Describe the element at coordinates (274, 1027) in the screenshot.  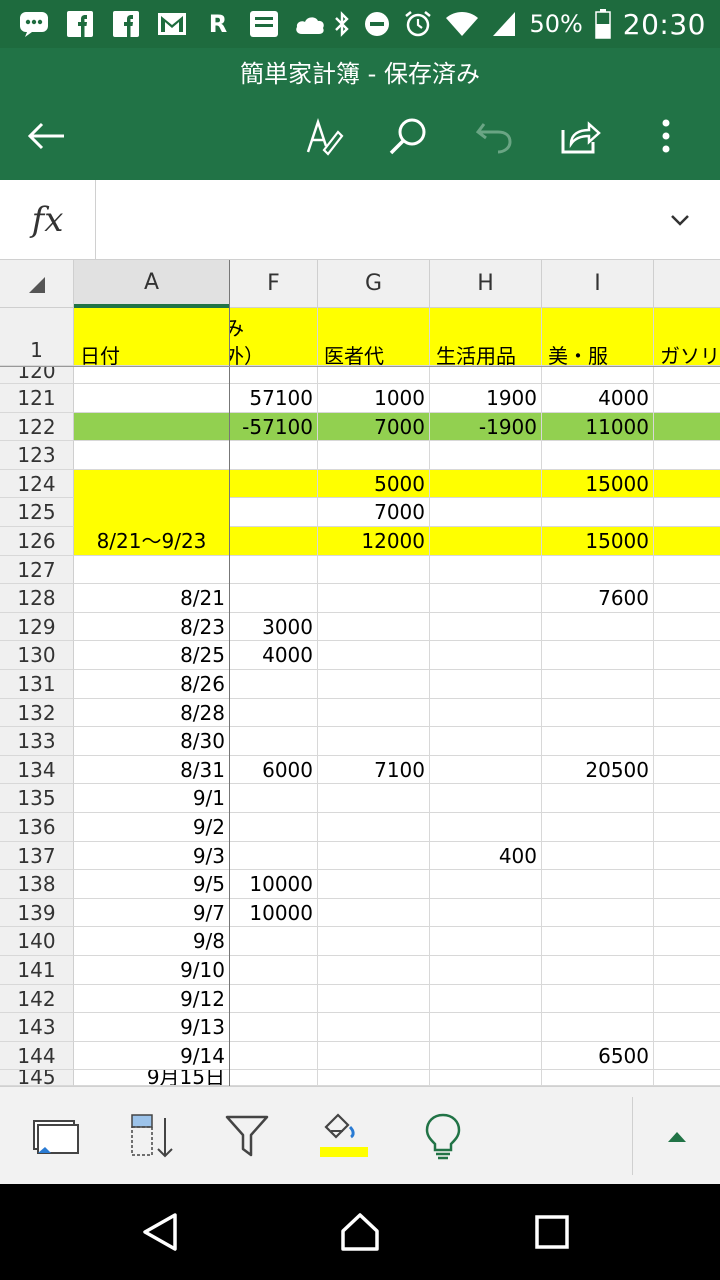
I see `cell-f143` at that location.